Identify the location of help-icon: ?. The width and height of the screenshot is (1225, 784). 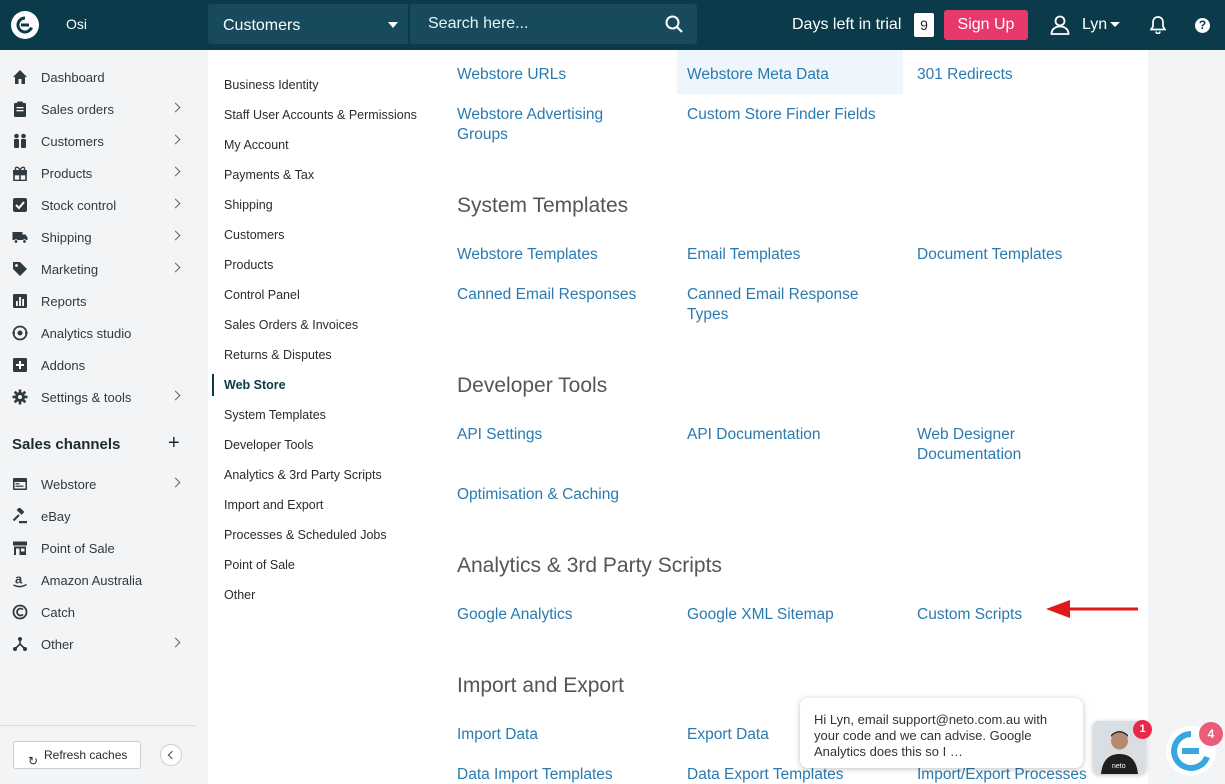
(1202, 25).